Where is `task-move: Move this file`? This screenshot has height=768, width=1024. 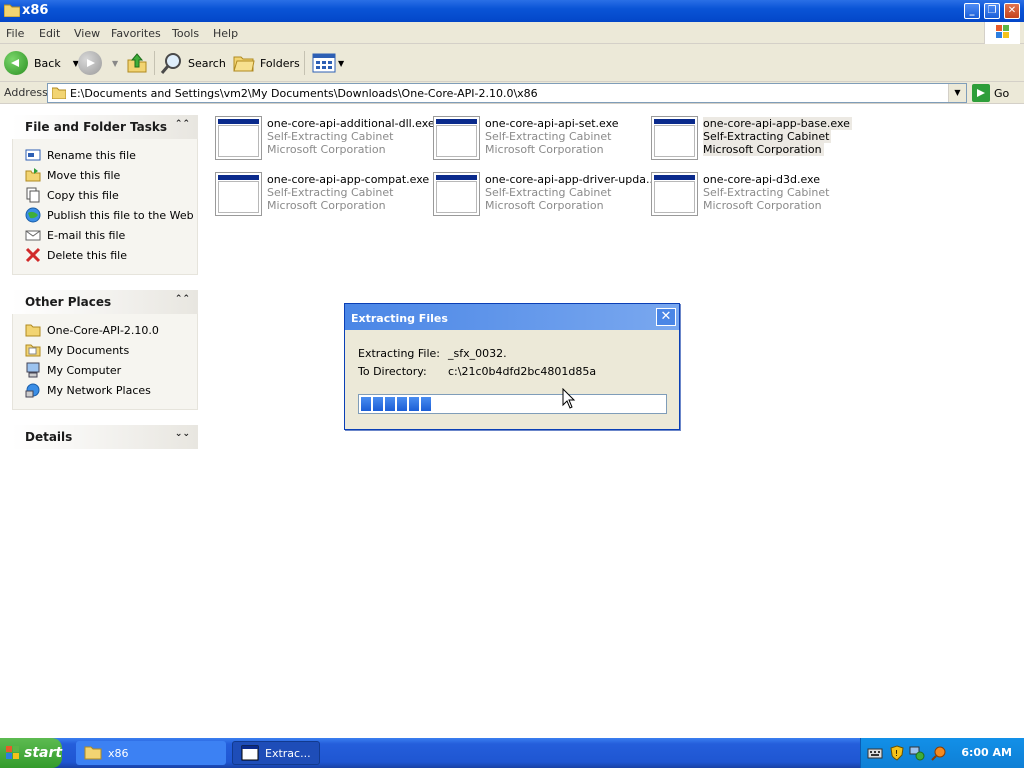
task-move: Move this file is located at coordinates (111, 175).